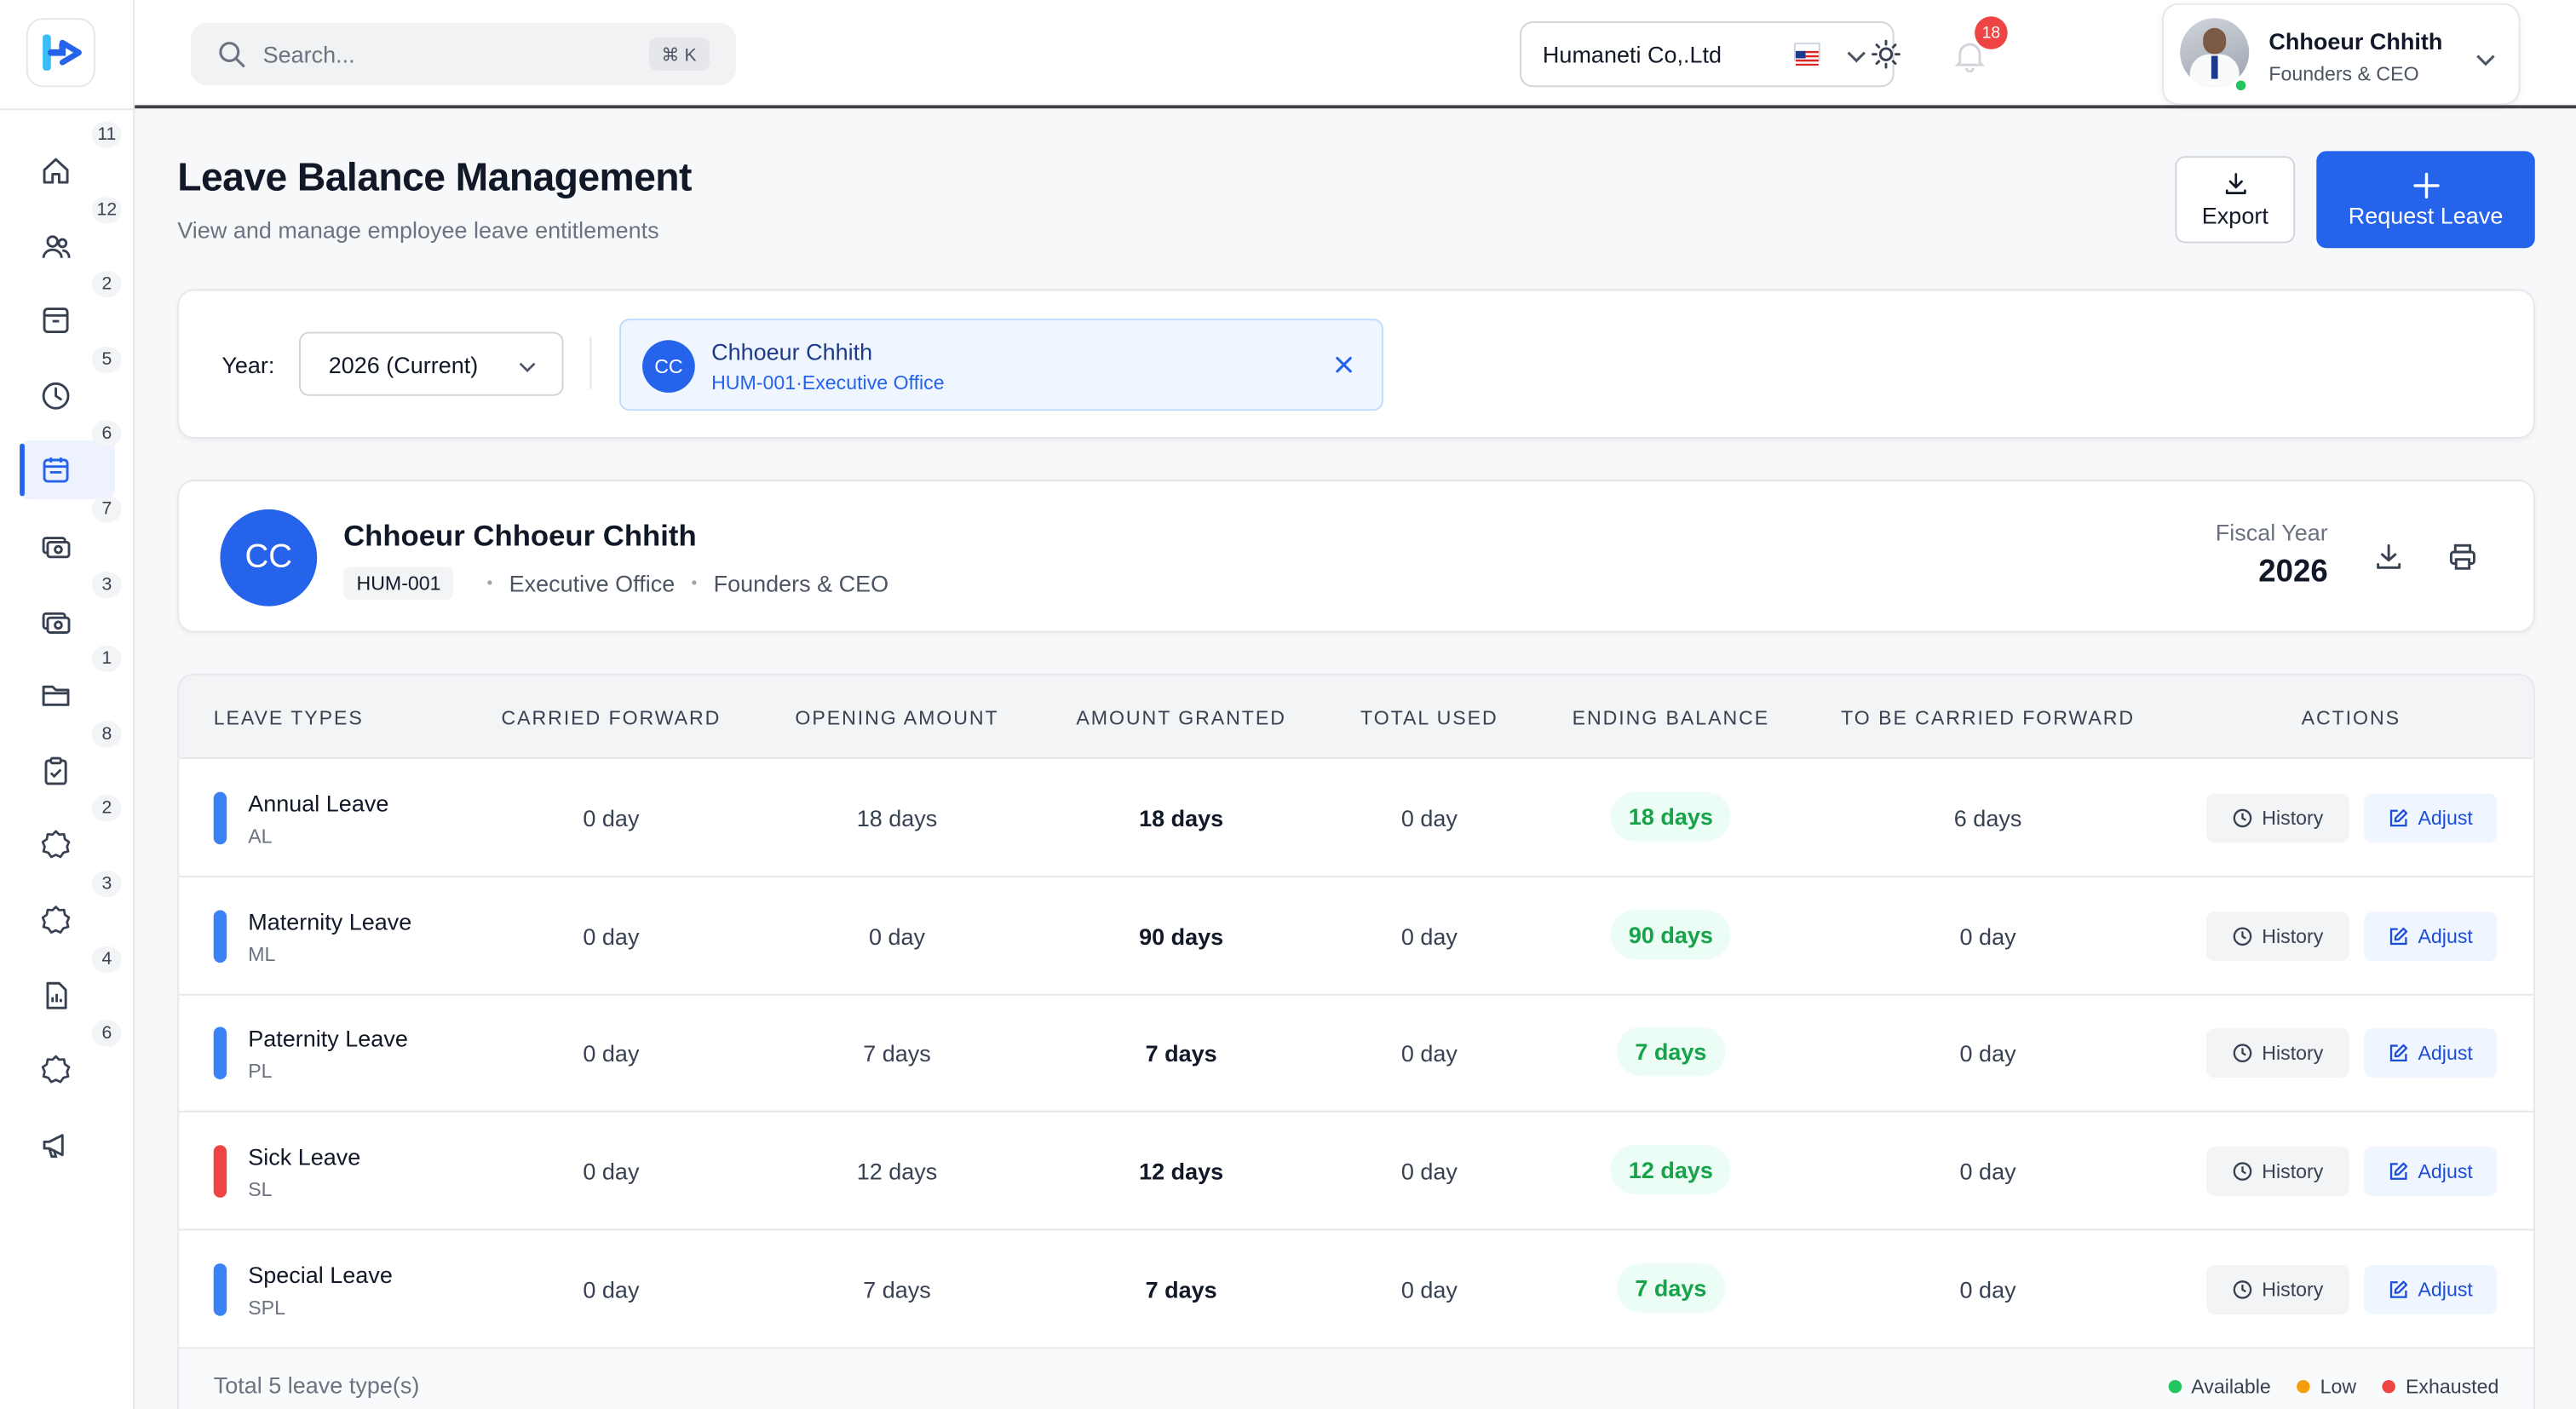 Image resolution: width=2576 pixels, height=1409 pixels. What do you see at coordinates (262, 954) in the screenshot?
I see `leave-type-code: ML` at bounding box center [262, 954].